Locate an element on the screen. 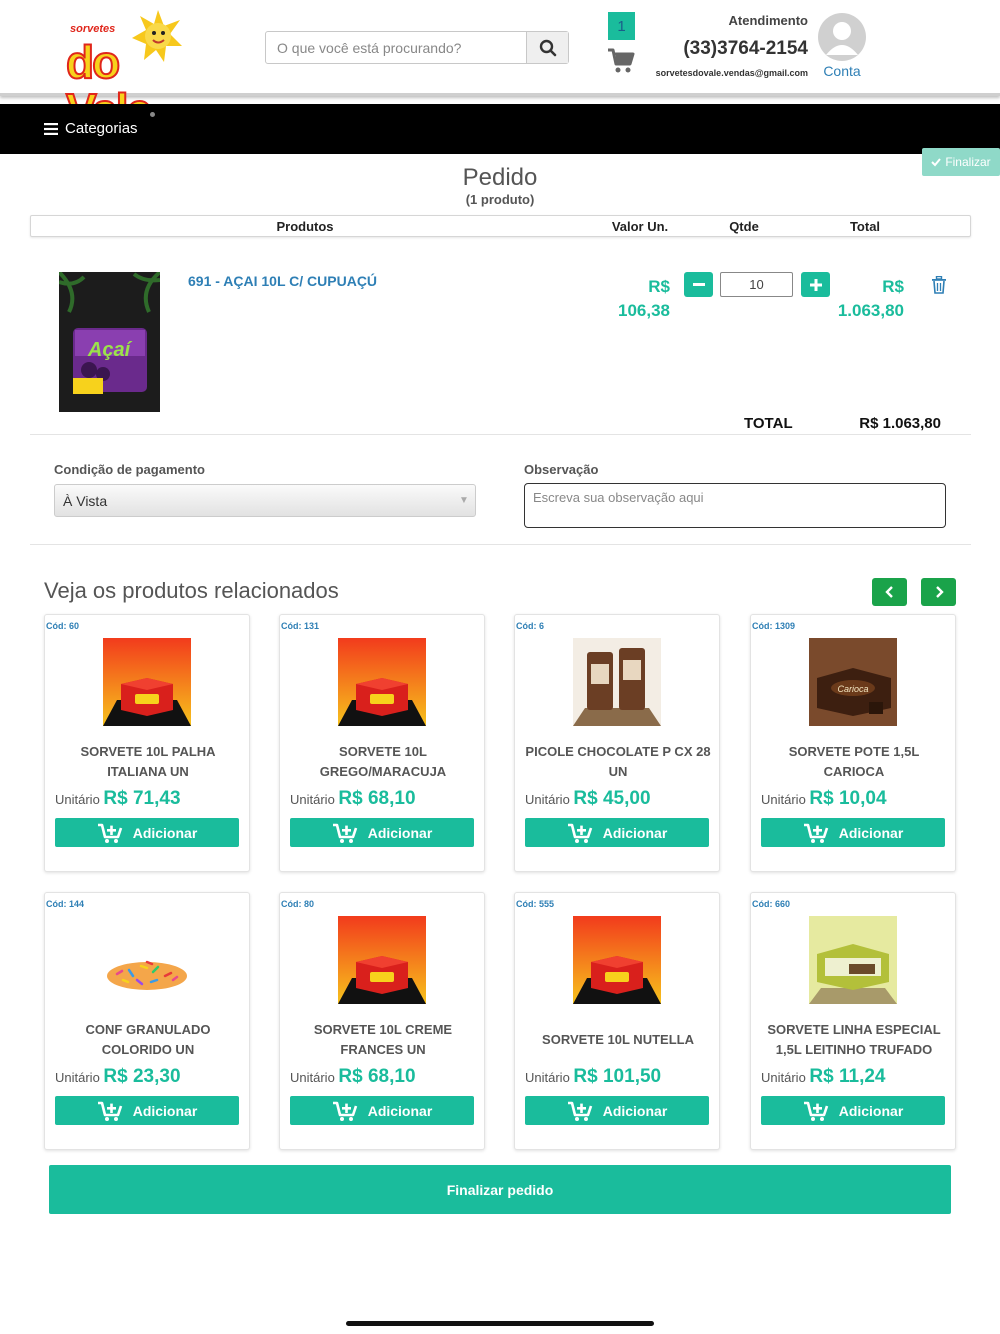  product-code: Cód: 144 is located at coordinates (65, 904).